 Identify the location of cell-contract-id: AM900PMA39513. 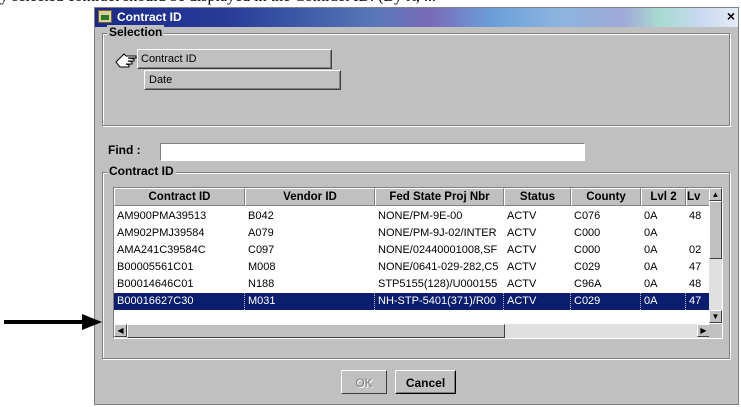
(162, 216).